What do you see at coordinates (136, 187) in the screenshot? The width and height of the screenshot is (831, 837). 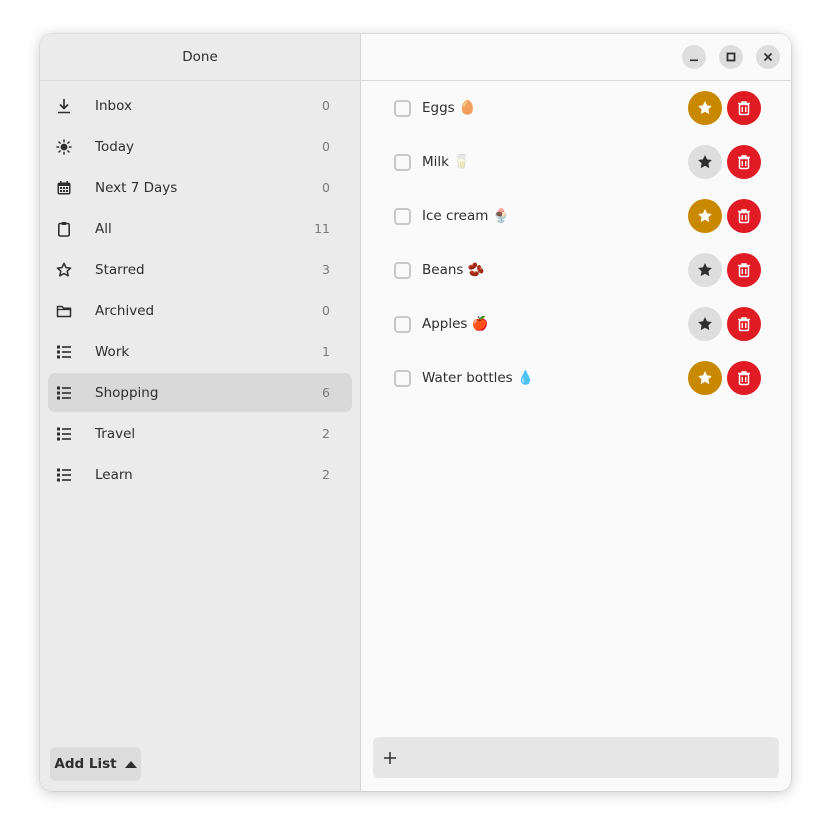 I see `sidebar-item-label: Next 7 Days` at bounding box center [136, 187].